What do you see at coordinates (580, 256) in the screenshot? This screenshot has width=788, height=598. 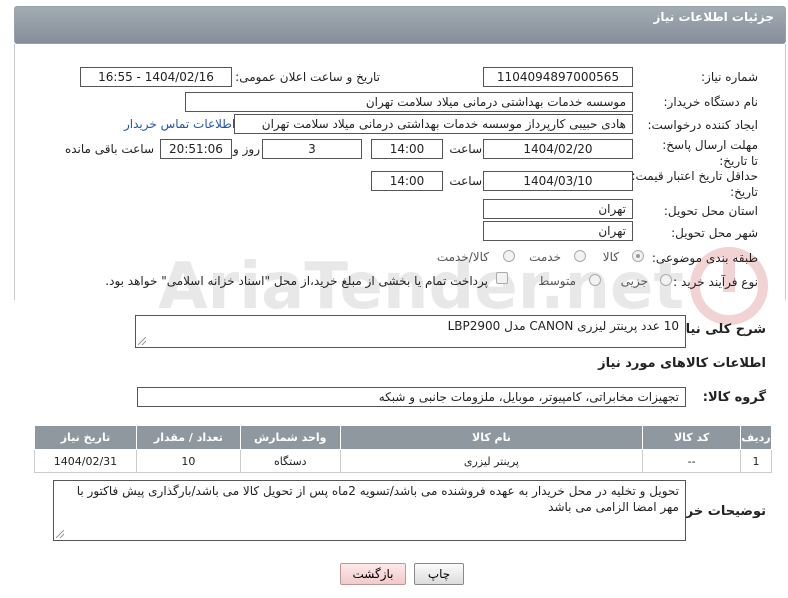 I see `category-service-radio` at bounding box center [580, 256].